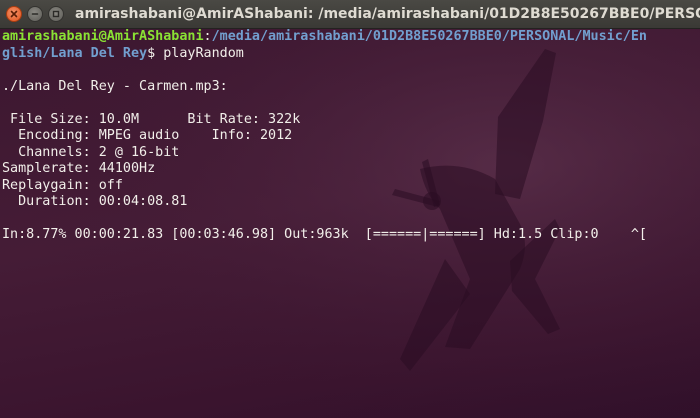  I want to click on close-icon, so click(14, 14).